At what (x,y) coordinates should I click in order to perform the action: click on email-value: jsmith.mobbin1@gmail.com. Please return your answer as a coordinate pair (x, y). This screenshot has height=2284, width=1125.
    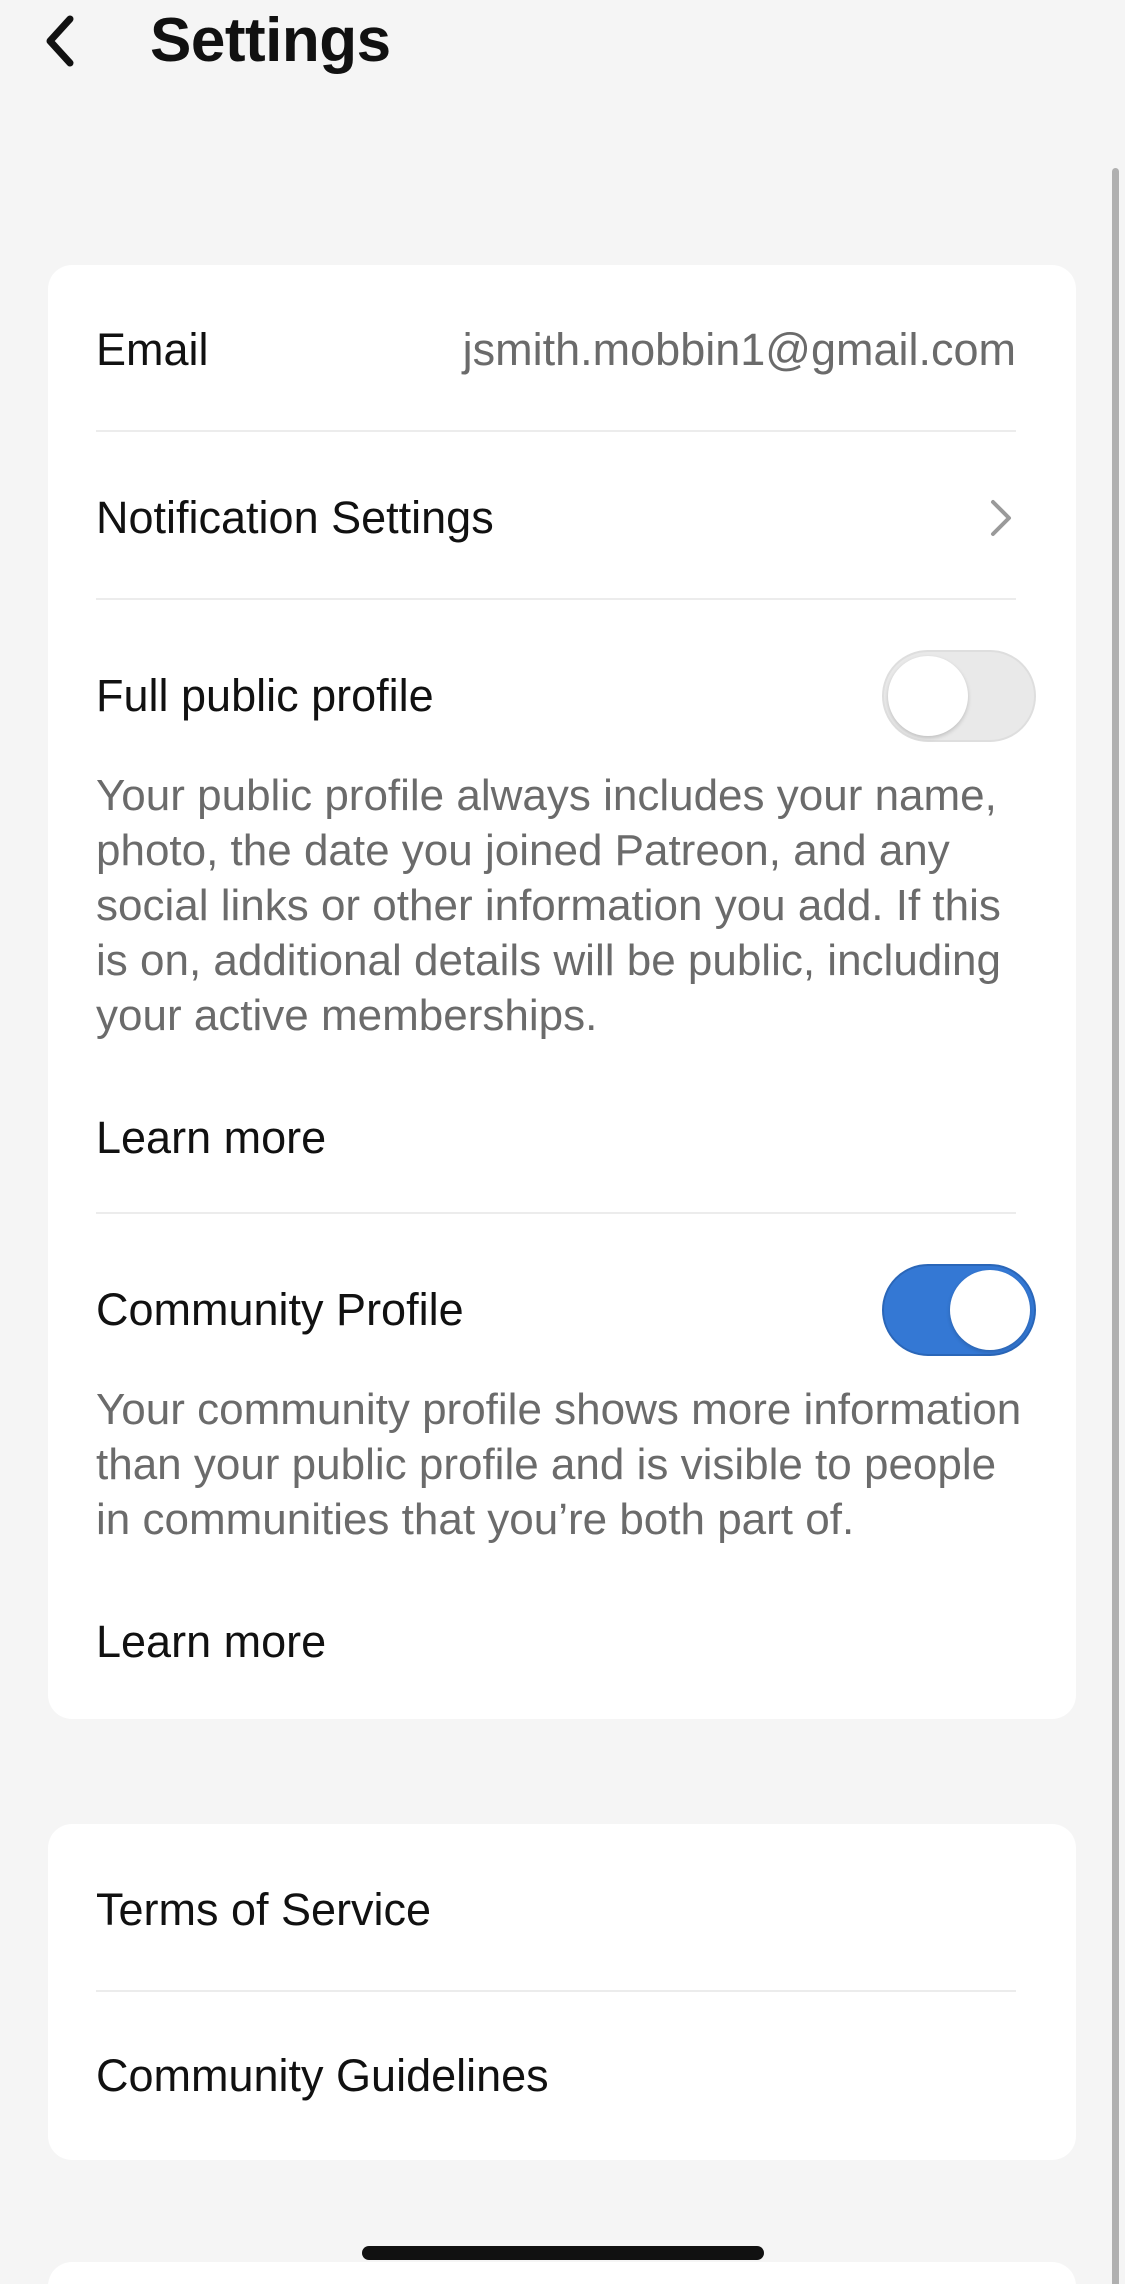
    Looking at the image, I should click on (739, 349).